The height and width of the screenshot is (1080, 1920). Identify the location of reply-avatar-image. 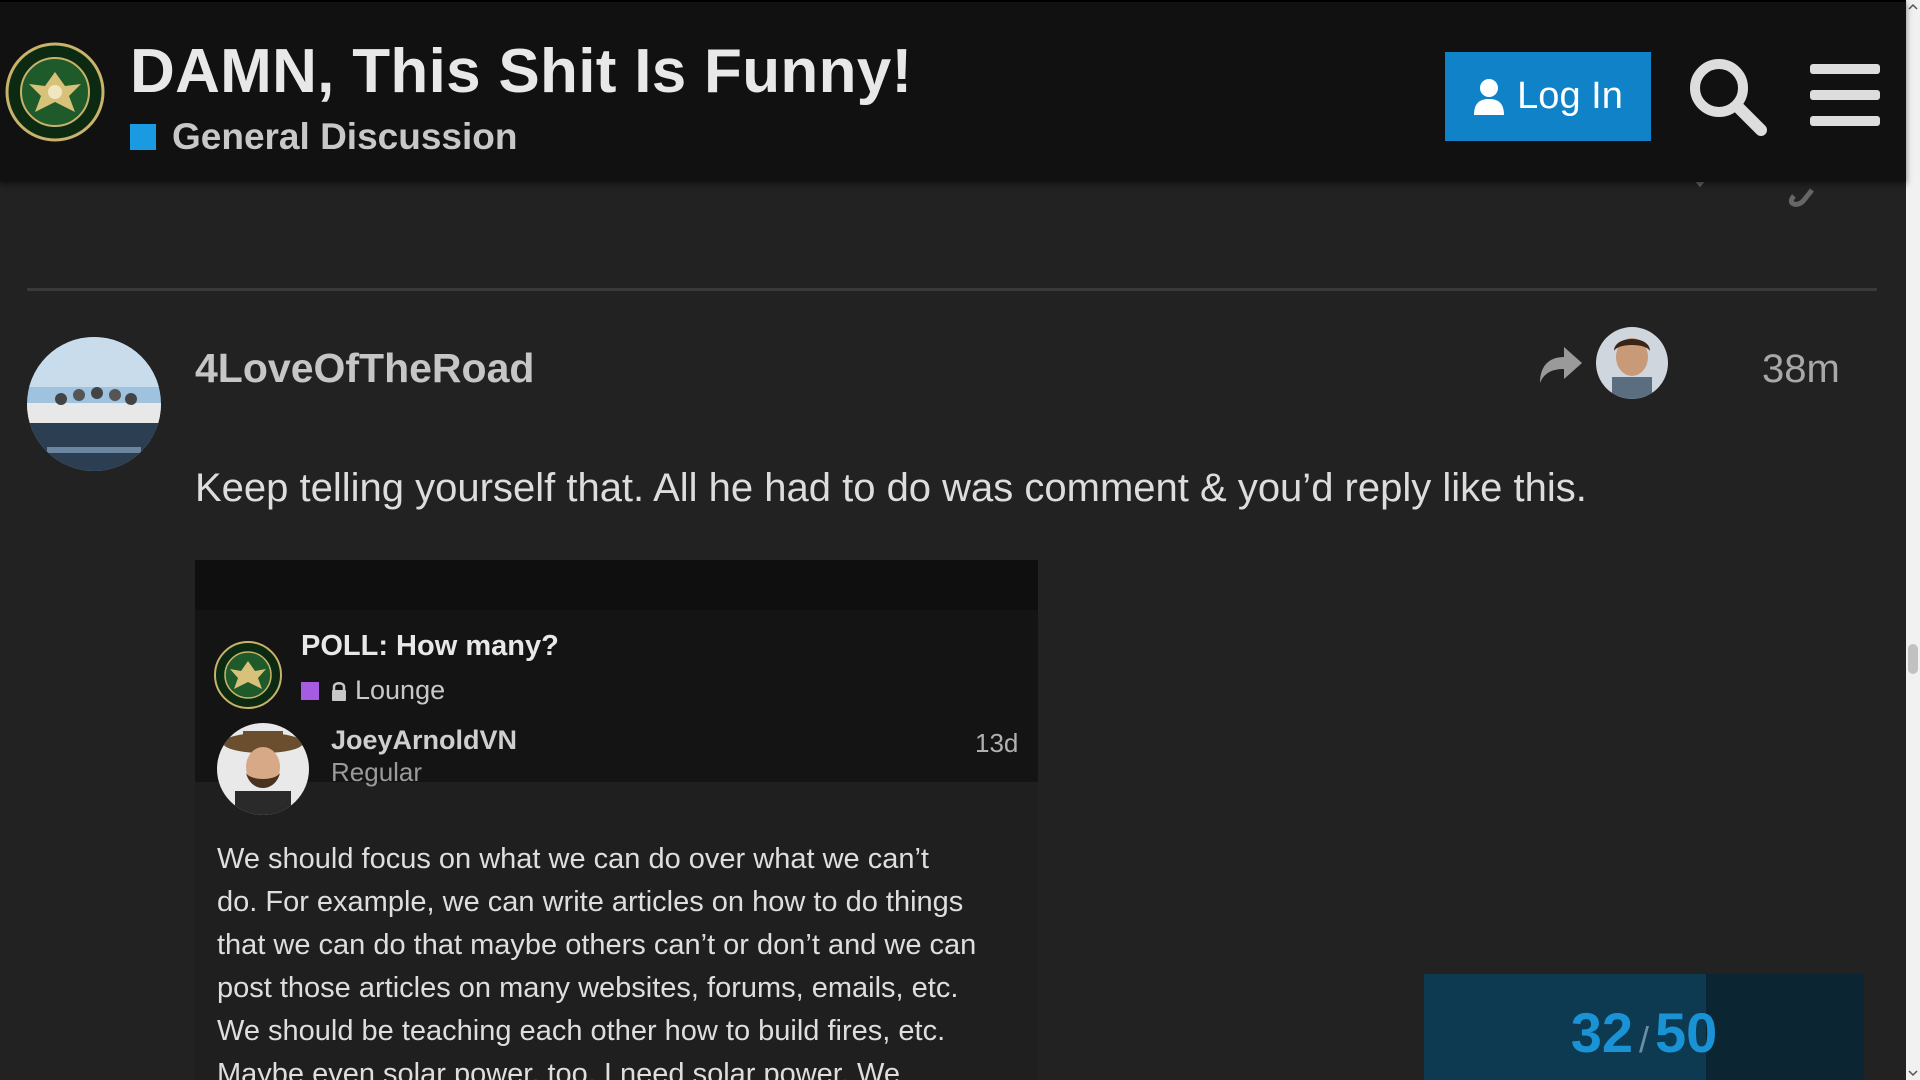
(1632, 363).